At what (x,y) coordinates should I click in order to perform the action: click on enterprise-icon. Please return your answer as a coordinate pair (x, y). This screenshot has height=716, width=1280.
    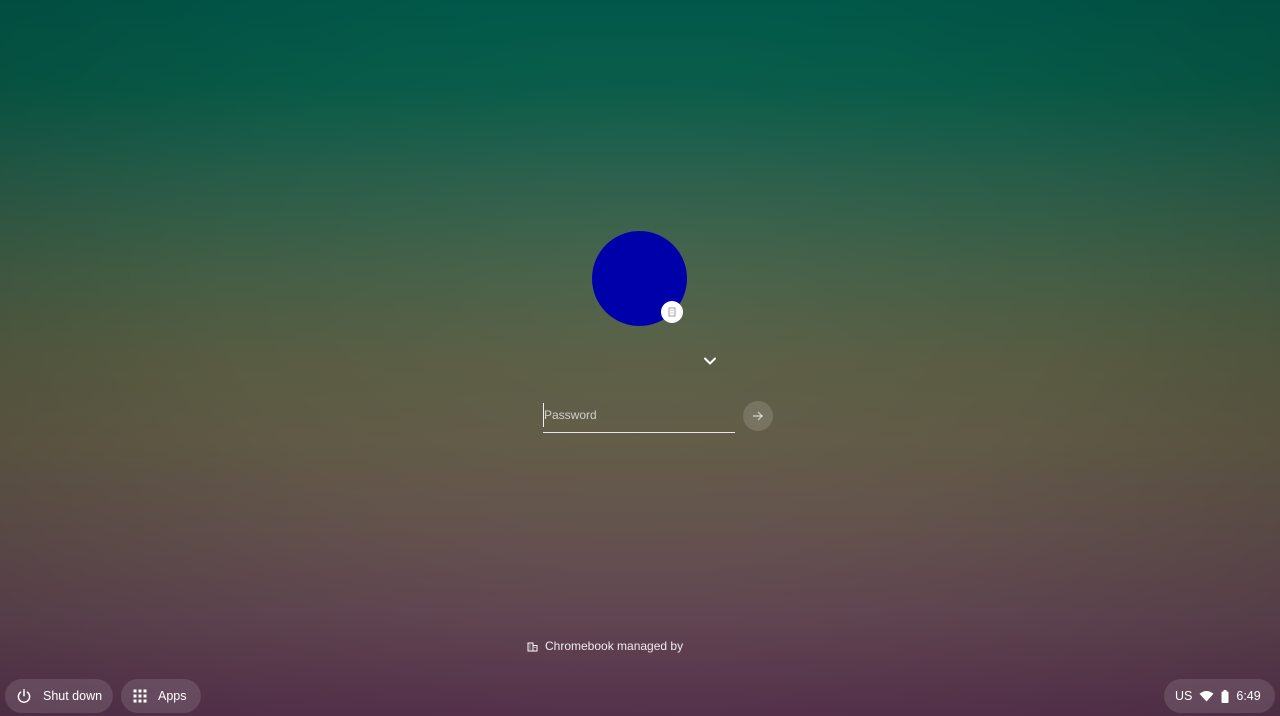
    Looking at the image, I should click on (672, 312).